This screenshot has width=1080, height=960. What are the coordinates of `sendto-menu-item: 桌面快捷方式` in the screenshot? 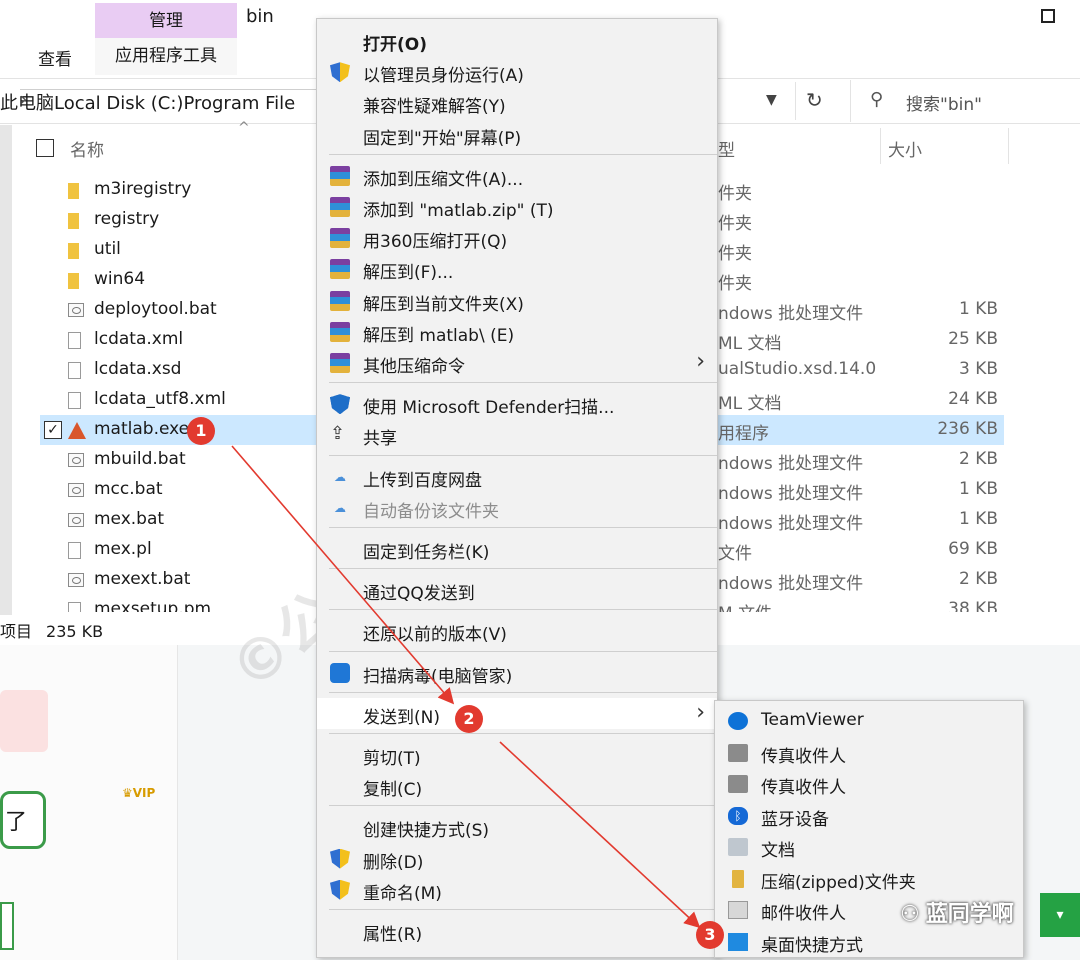 It's located at (869, 941).